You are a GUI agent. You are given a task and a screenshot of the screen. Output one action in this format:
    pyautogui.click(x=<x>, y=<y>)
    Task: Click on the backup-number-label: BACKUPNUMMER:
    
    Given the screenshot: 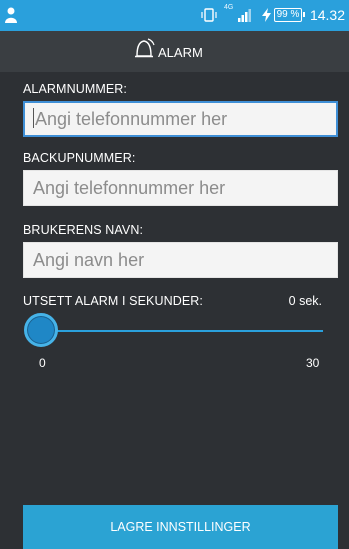 What is the action you would take?
    pyautogui.click(x=79, y=158)
    